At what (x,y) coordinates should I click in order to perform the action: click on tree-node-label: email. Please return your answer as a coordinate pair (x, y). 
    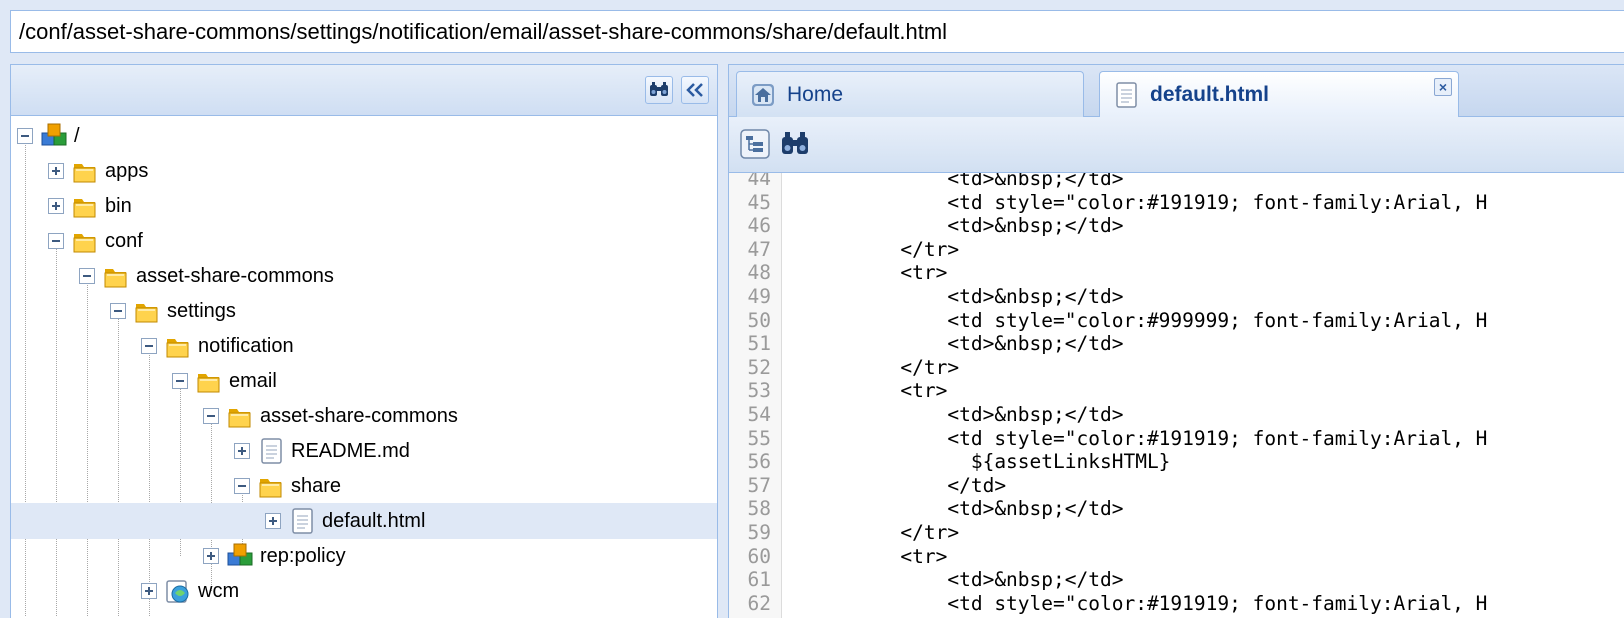
    Looking at the image, I should click on (253, 380).